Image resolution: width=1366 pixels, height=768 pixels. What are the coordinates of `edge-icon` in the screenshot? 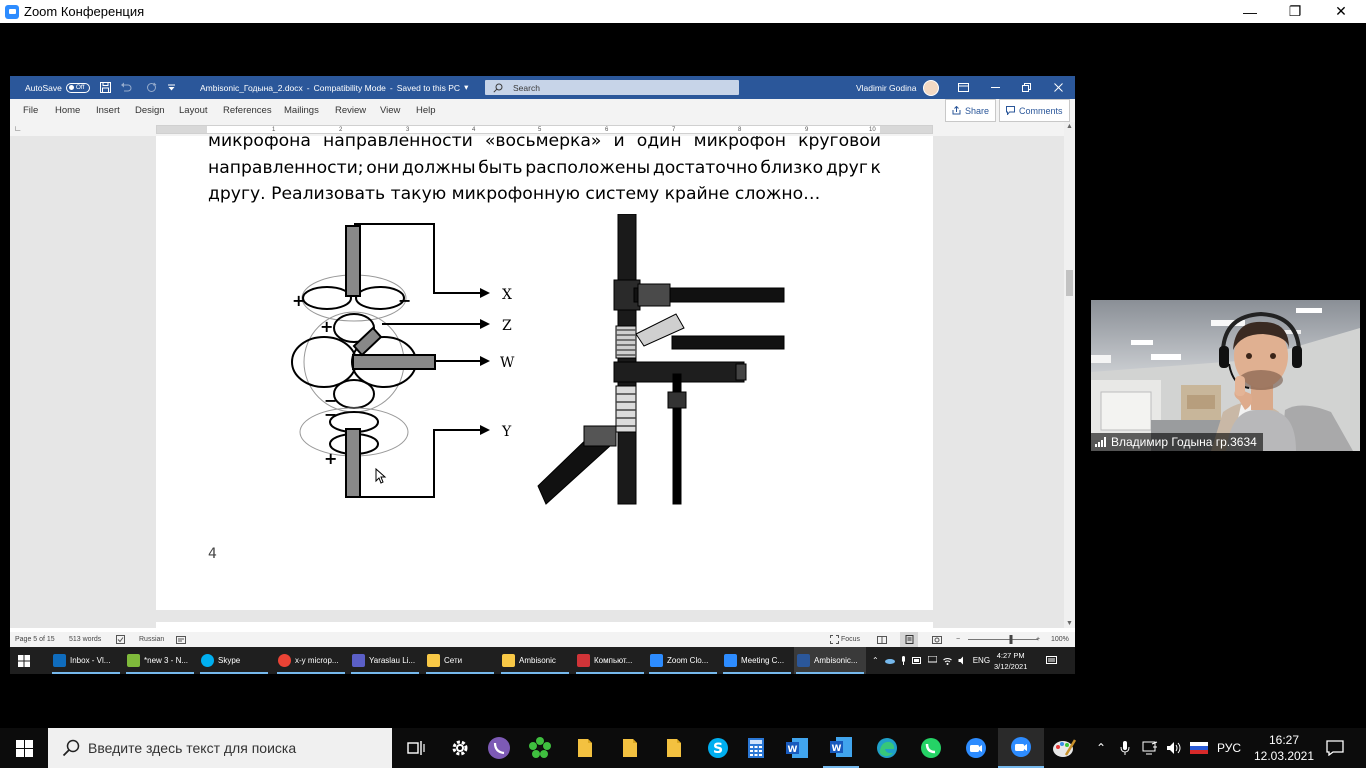 It's located at (887, 748).